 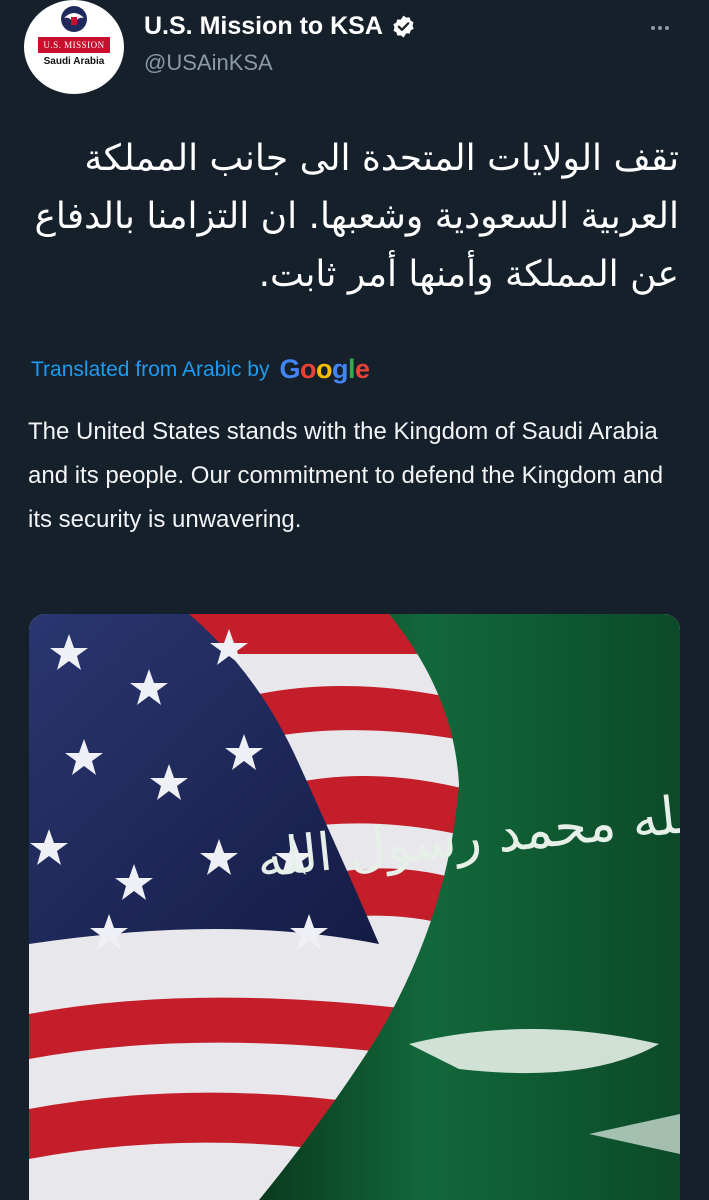 I want to click on display-name: U.S. Mission to KSA, so click(x=263, y=26).